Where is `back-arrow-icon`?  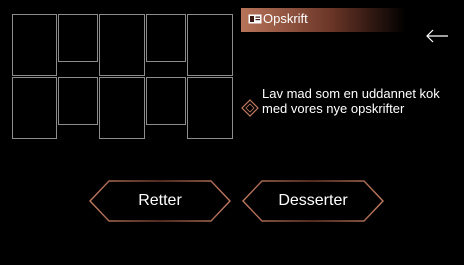 back-arrow-icon is located at coordinates (437, 36).